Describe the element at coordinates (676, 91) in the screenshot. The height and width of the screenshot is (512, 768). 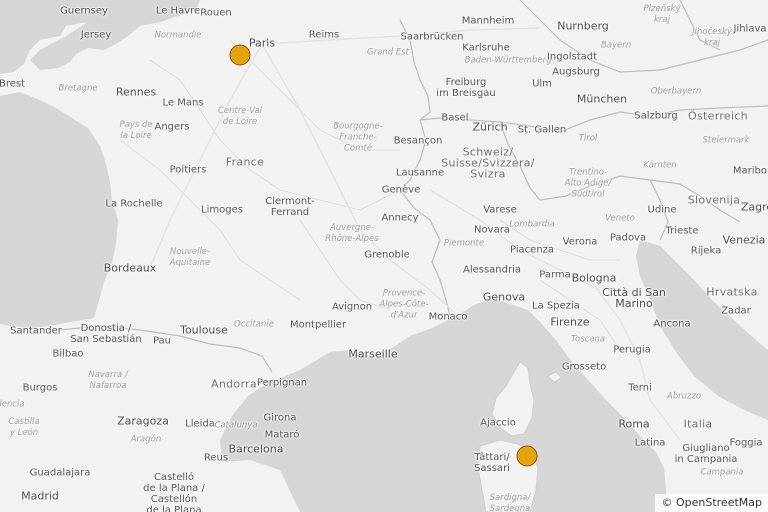
I see `label-oberbayern: Oberbayern` at that location.